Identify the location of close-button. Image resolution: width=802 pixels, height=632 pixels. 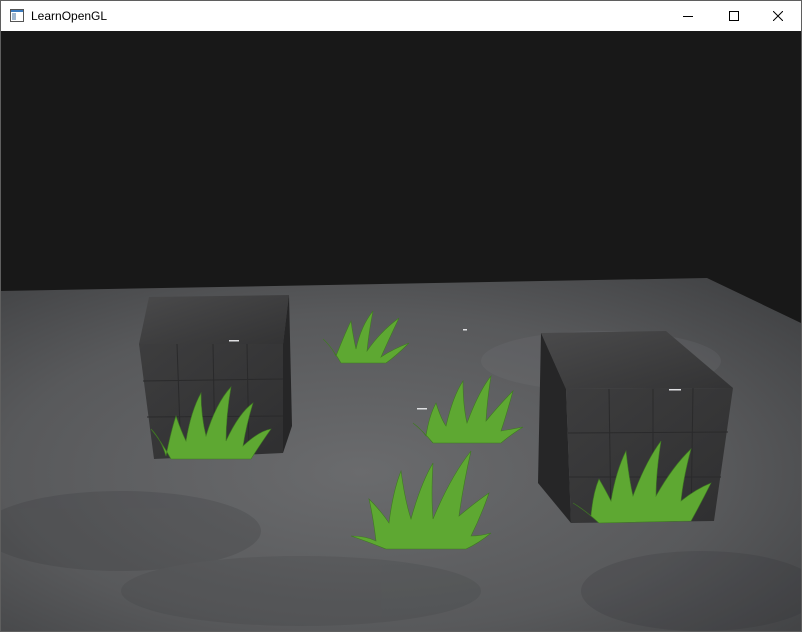
(778, 16).